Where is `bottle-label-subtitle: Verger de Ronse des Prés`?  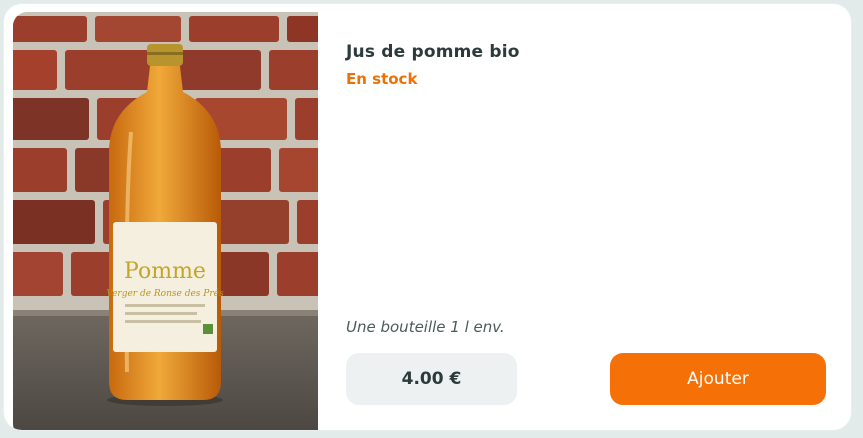 bottle-label-subtitle: Verger de Ronse des Prés is located at coordinates (165, 293).